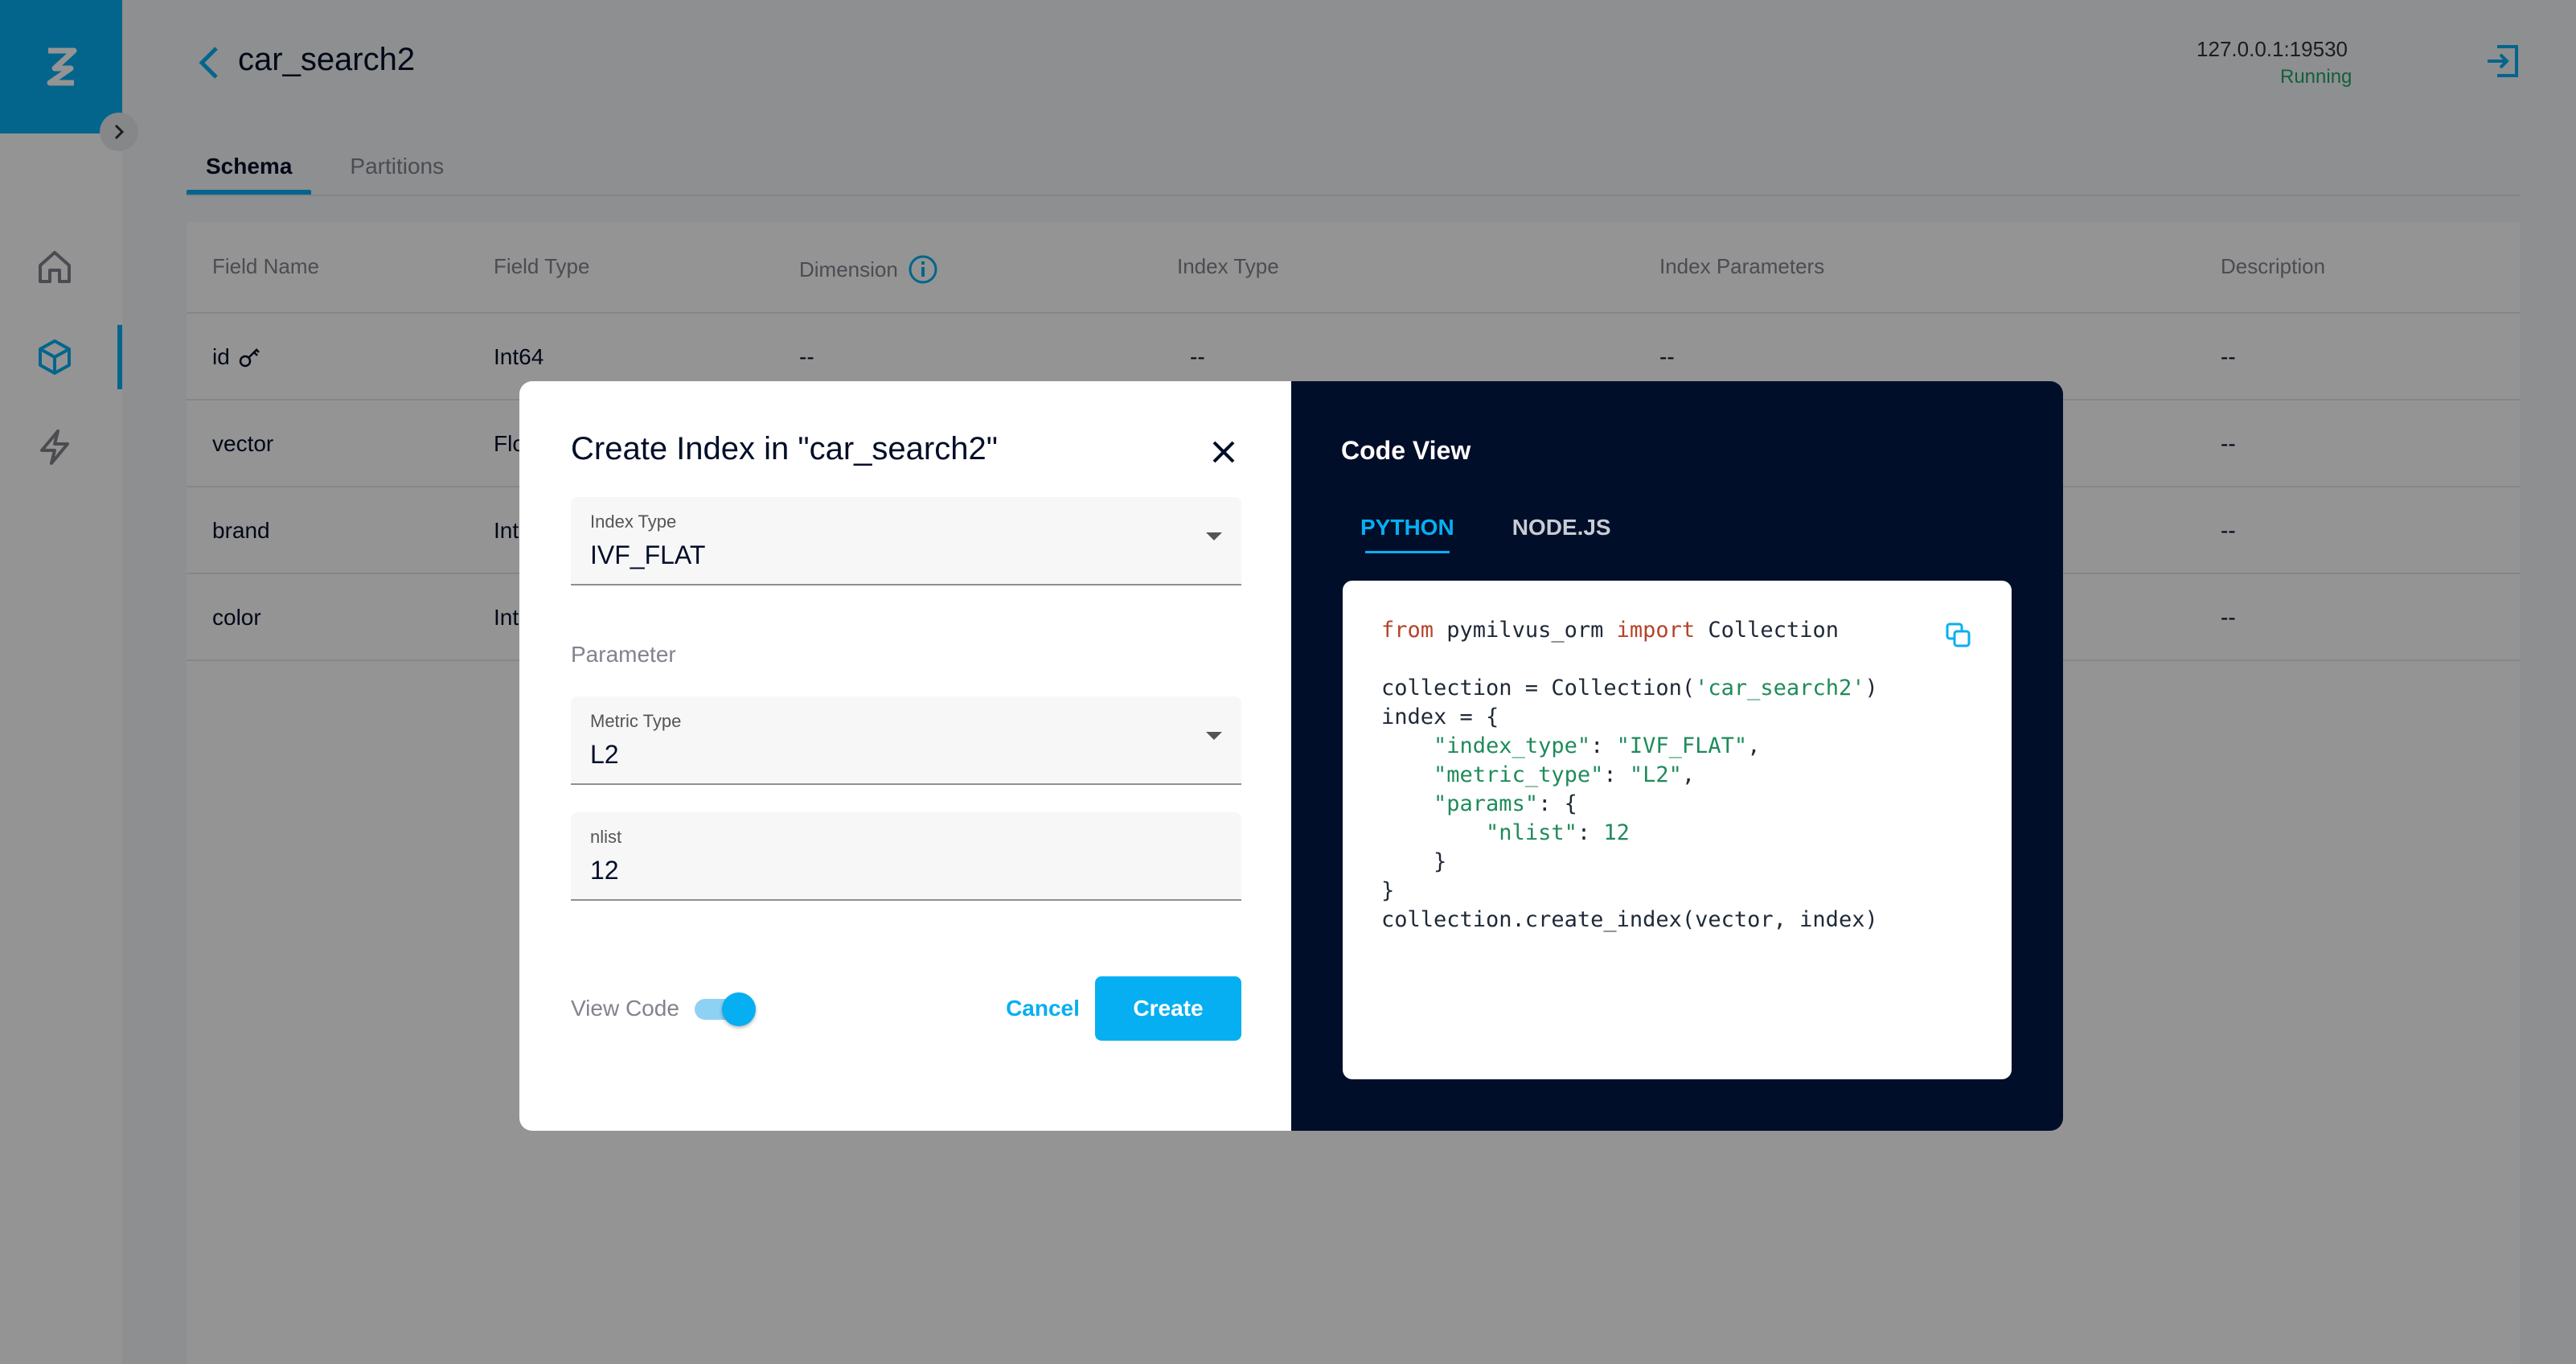 This screenshot has height=1364, width=2576. I want to click on close-icon, so click(1223, 452).